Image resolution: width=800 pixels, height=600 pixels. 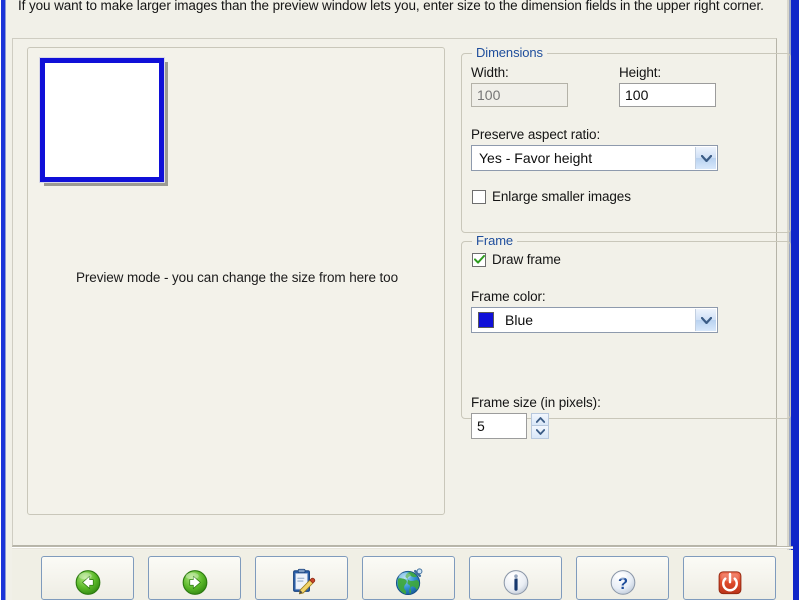 I want to click on bottom-toolbar: ?, so click(x=402, y=575).